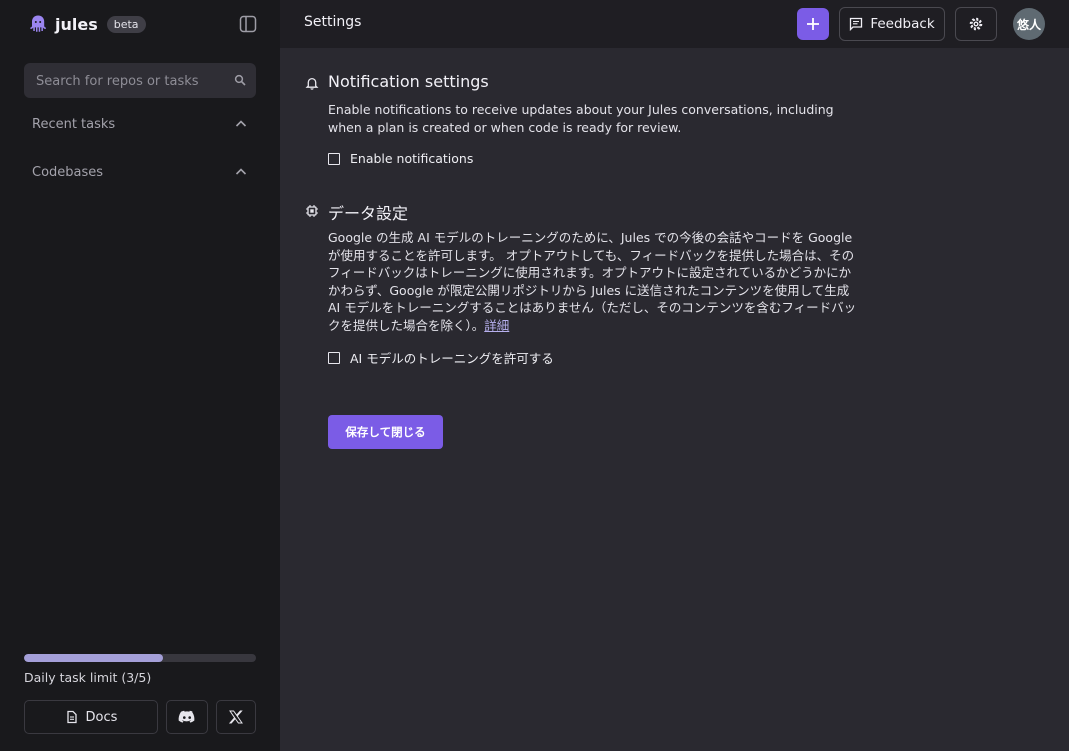 The height and width of the screenshot is (751, 1069). Describe the element at coordinates (140, 172) in the screenshot. I see `codebases-header: Codebases` at that location.